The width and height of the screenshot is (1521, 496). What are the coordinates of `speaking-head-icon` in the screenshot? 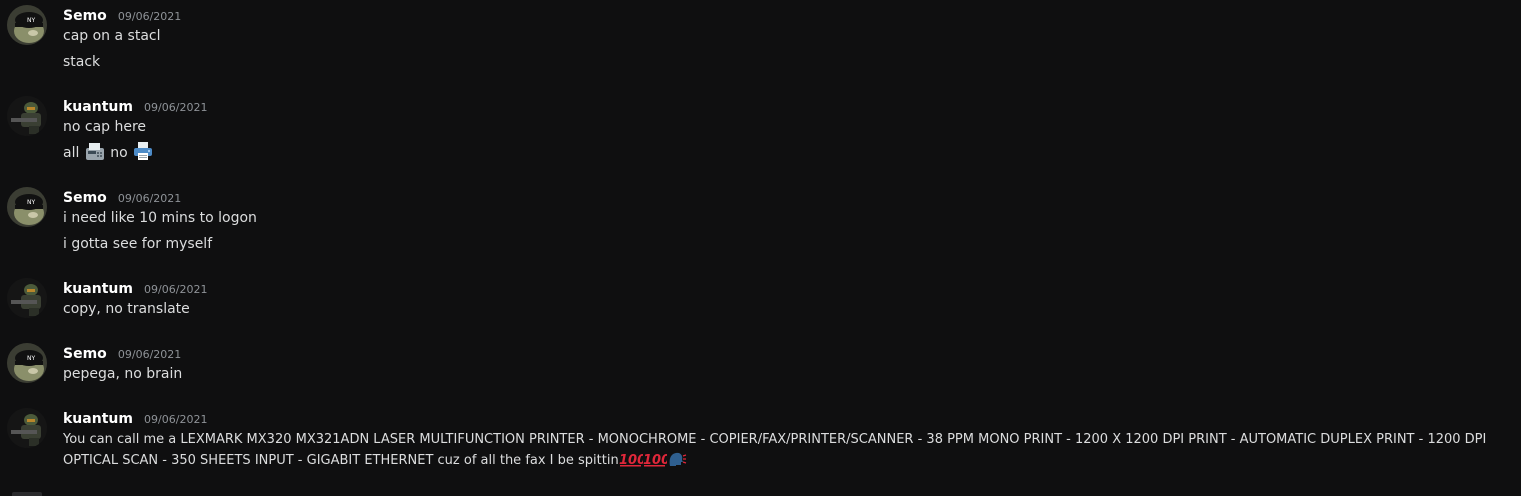 It's located at (677, 462).